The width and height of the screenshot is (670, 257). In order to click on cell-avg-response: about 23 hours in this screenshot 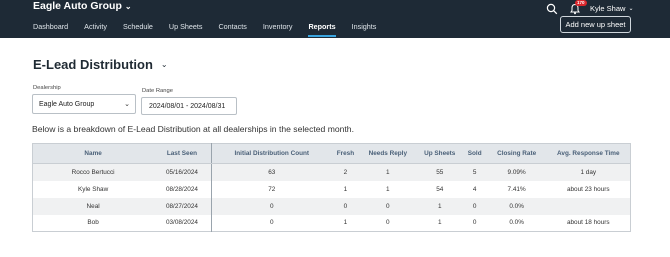, I will do `click(588, 189)`.